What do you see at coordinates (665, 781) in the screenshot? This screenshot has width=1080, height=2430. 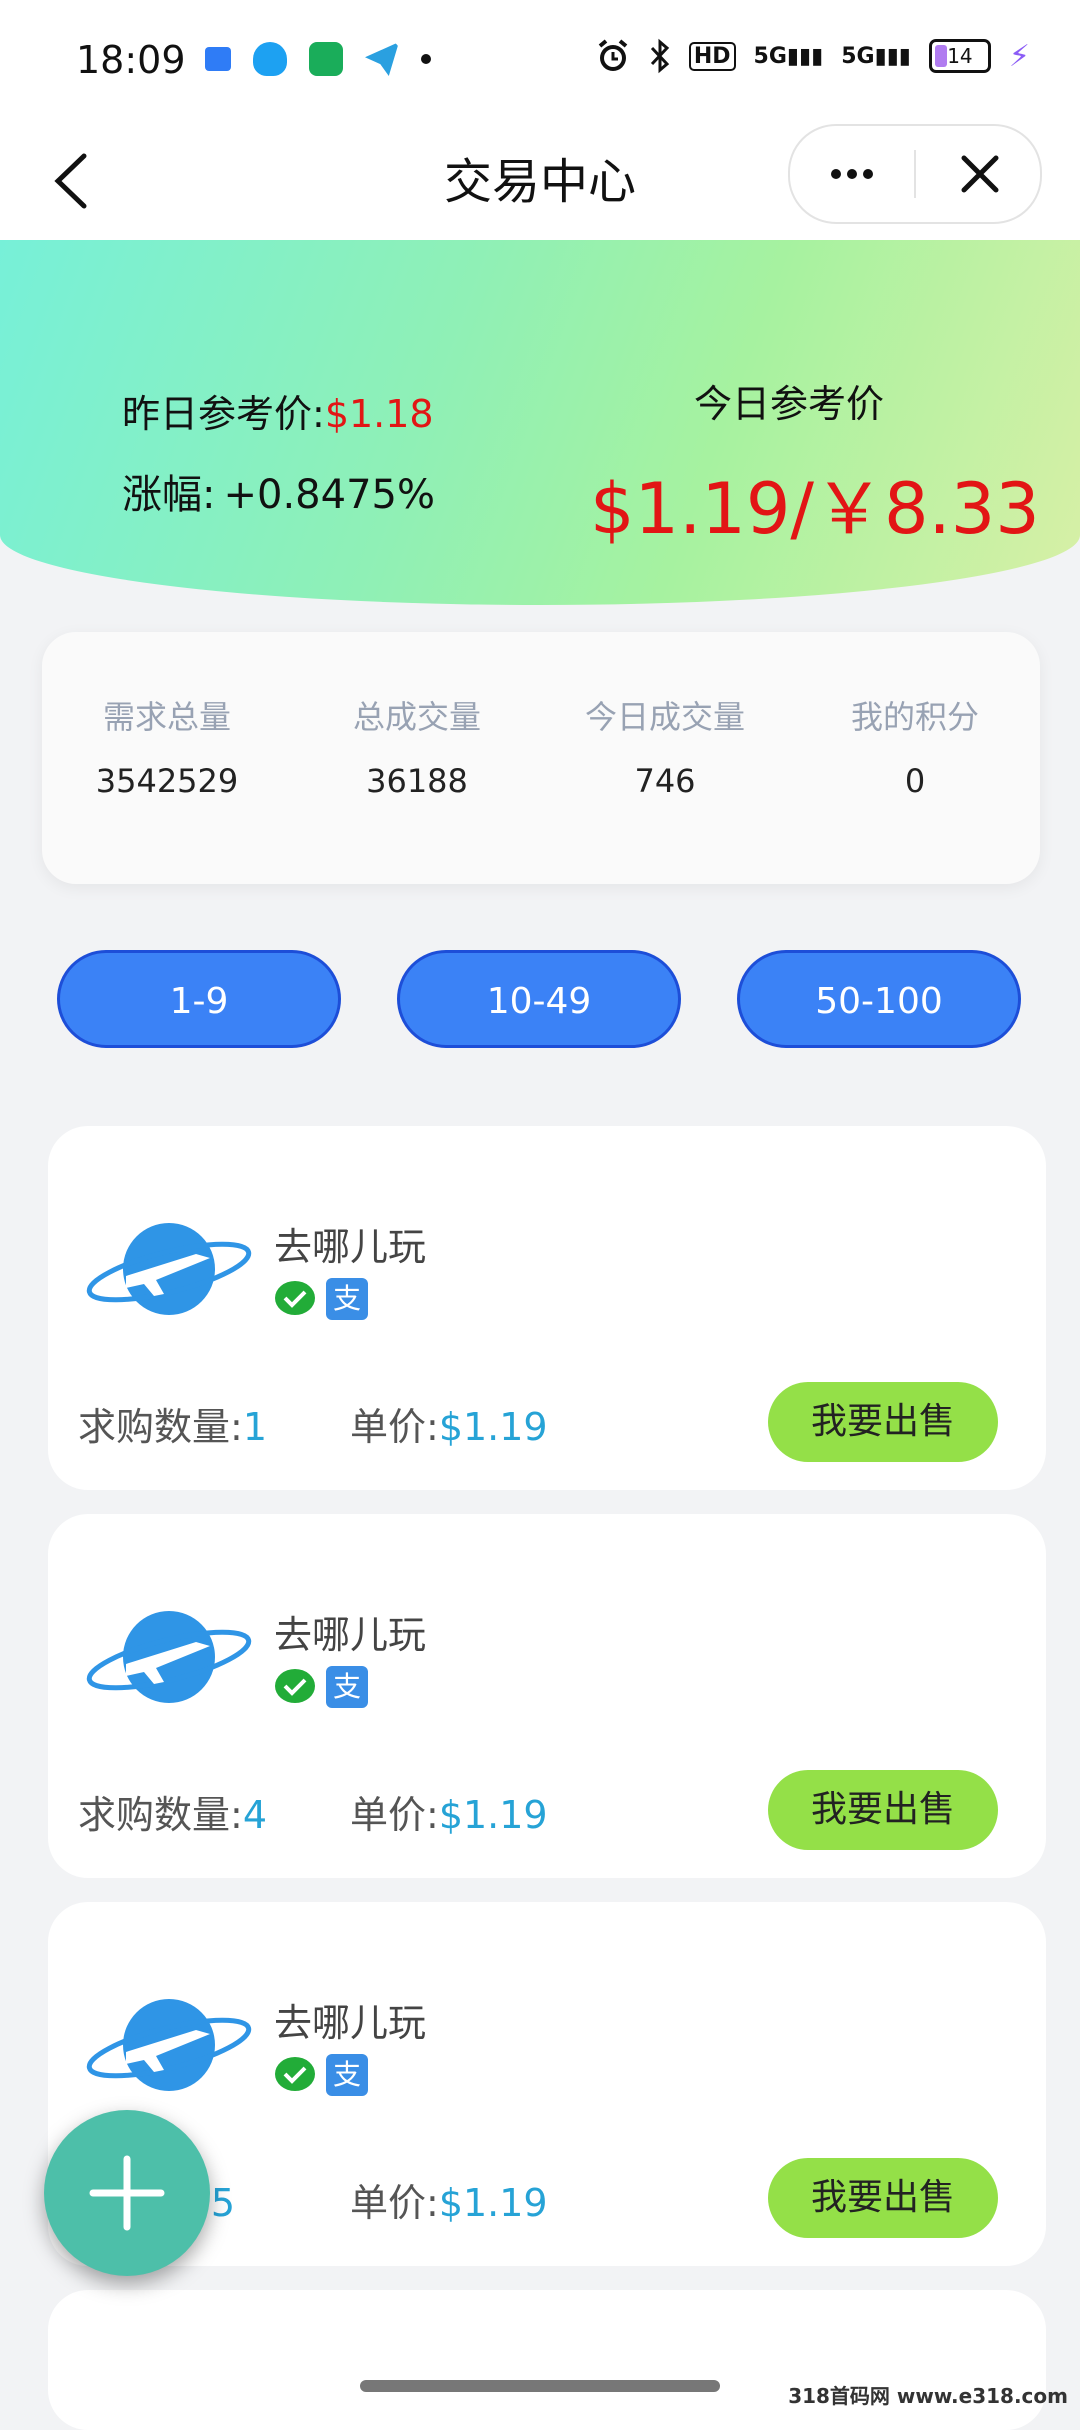 I see `stat-value: 746` at bounding box center [665, 781].